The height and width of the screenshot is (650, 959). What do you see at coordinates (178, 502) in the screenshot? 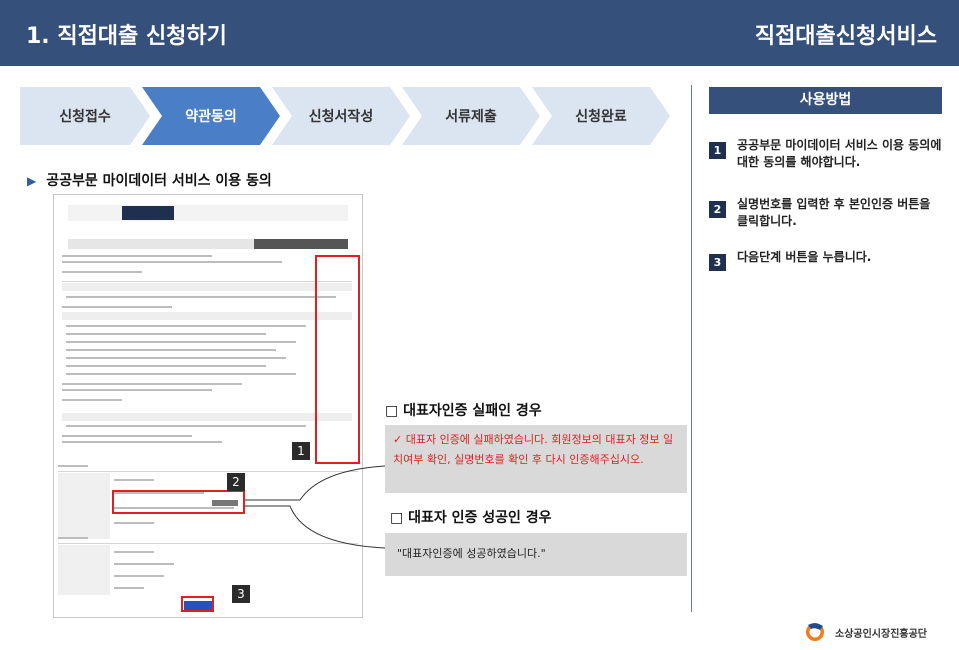
I see `highlight-id-input` at bounding box center [178, 502].